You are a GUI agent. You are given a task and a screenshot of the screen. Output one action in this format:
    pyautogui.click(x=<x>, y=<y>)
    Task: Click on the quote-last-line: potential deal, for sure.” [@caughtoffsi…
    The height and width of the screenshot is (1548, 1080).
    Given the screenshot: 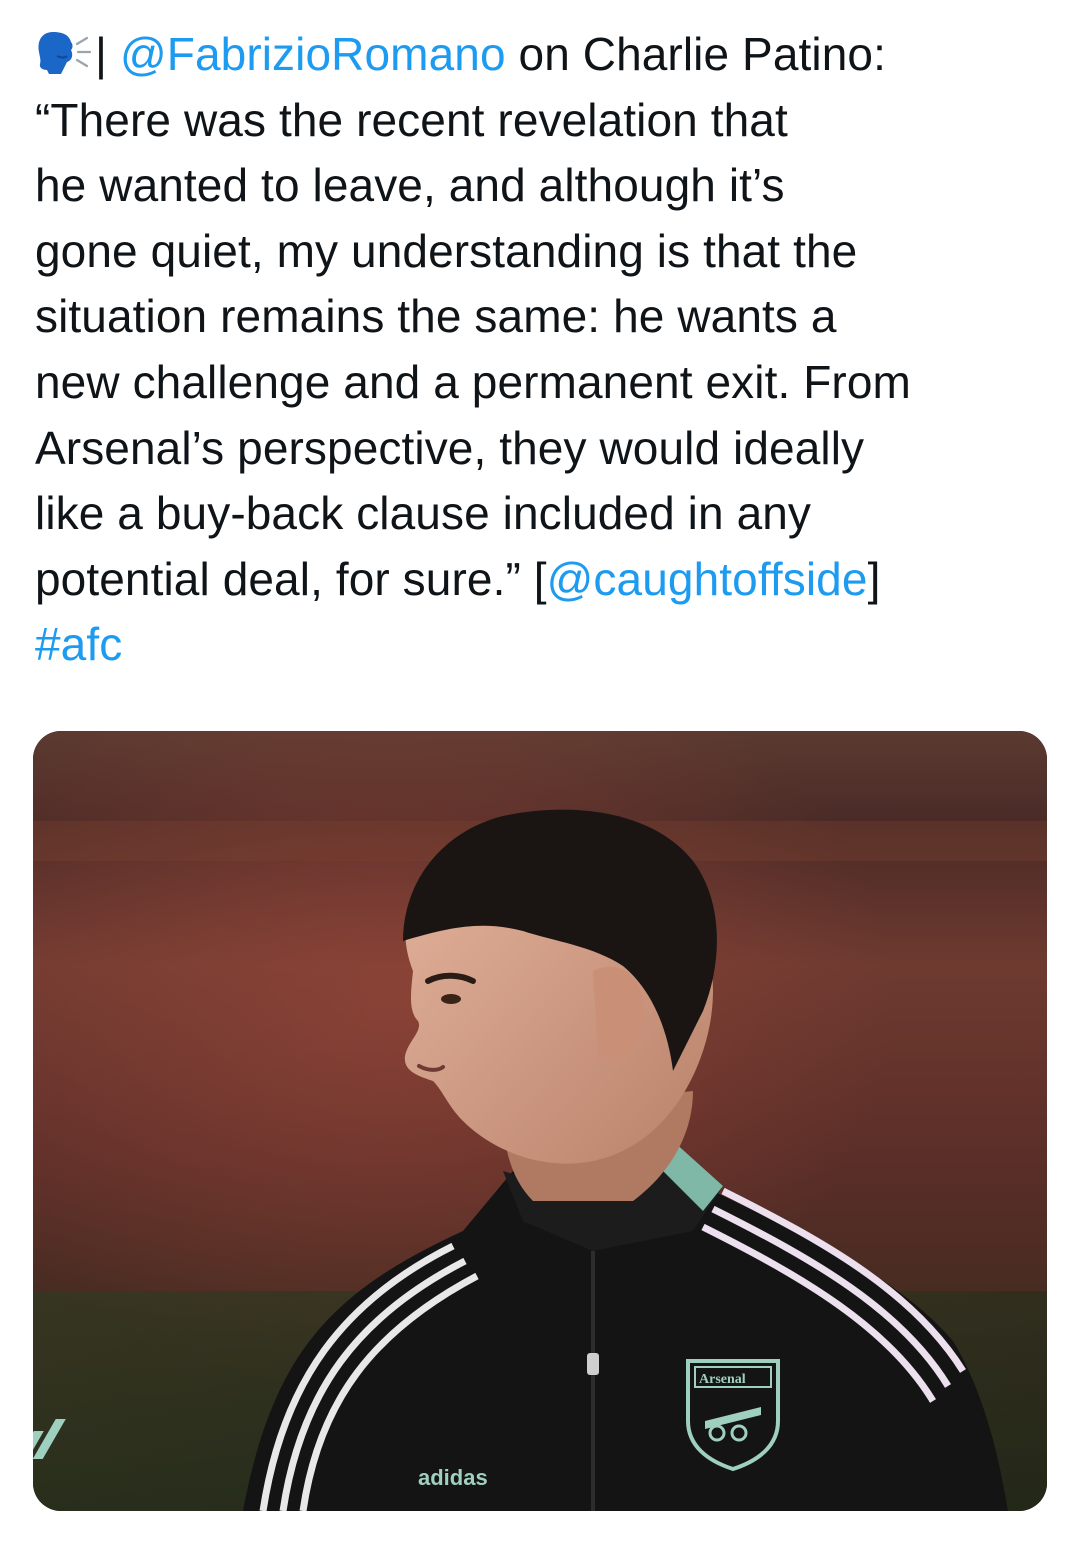 What is the action you would take?
    pyautogui.click(x=540, y=580)
    